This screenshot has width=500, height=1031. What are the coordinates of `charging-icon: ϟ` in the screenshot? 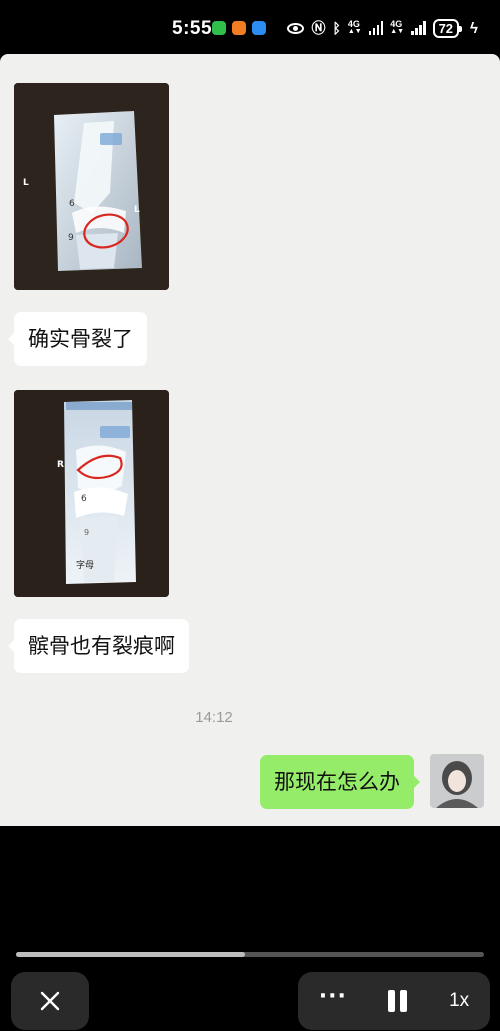 It's located at (474, 28).